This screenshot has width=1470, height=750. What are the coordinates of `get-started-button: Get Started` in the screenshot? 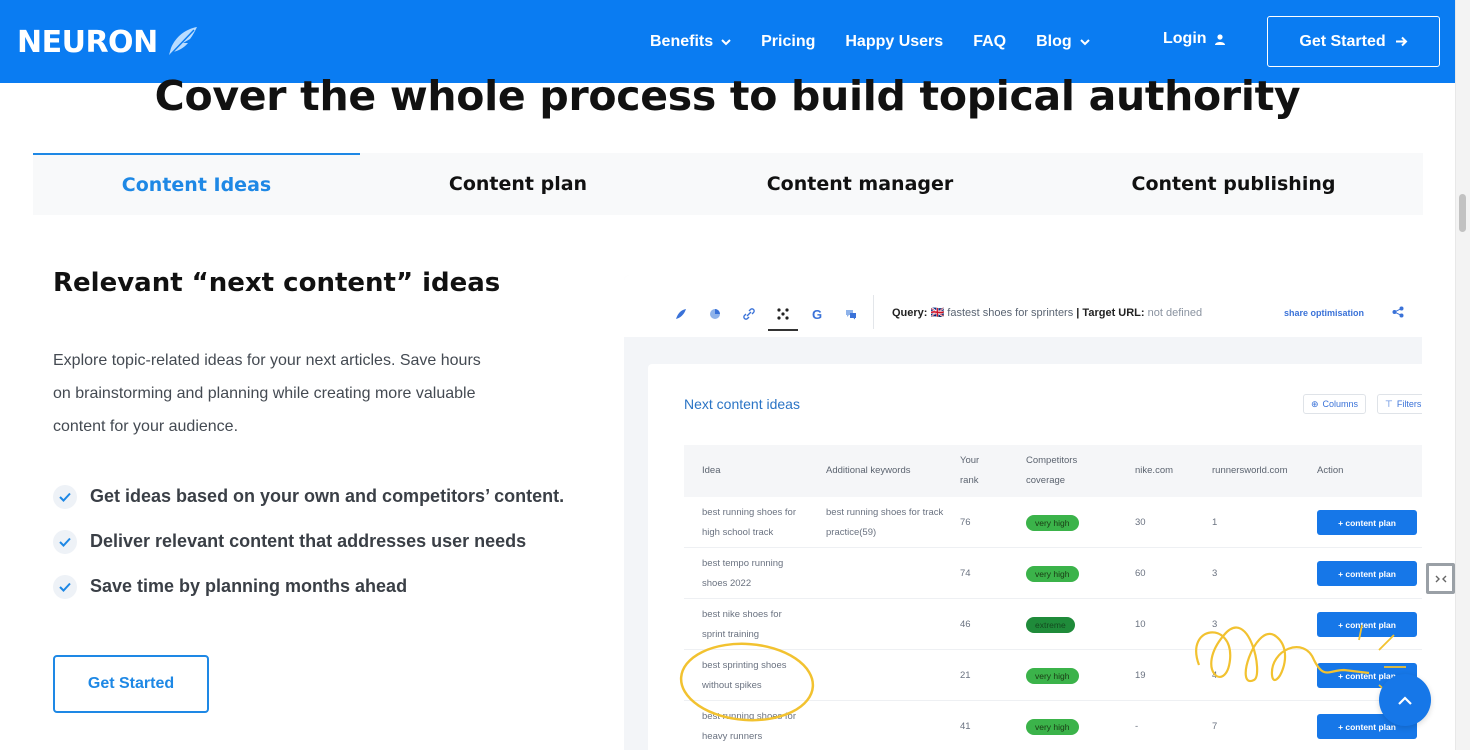 It's located at (131, 684).